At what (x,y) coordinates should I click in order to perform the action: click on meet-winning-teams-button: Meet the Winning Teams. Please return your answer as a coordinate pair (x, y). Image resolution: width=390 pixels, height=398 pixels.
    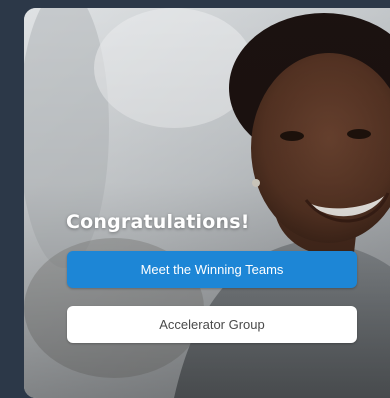
    Looking at the image, I should click on (212, 269).